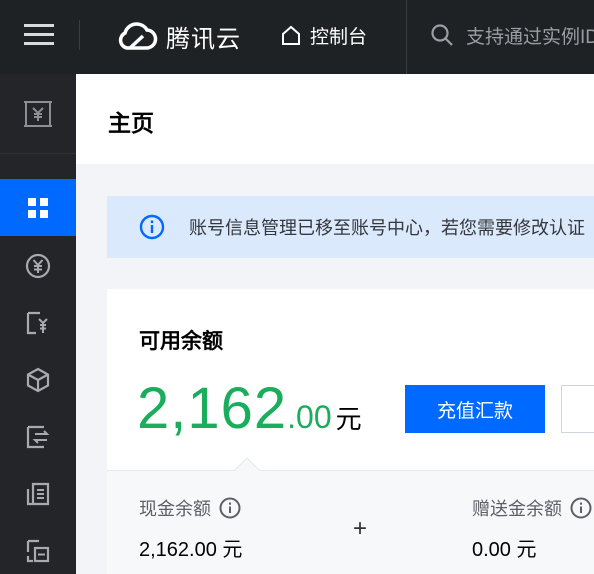  I want to click on balance-unit: 元, so click(348, 419).